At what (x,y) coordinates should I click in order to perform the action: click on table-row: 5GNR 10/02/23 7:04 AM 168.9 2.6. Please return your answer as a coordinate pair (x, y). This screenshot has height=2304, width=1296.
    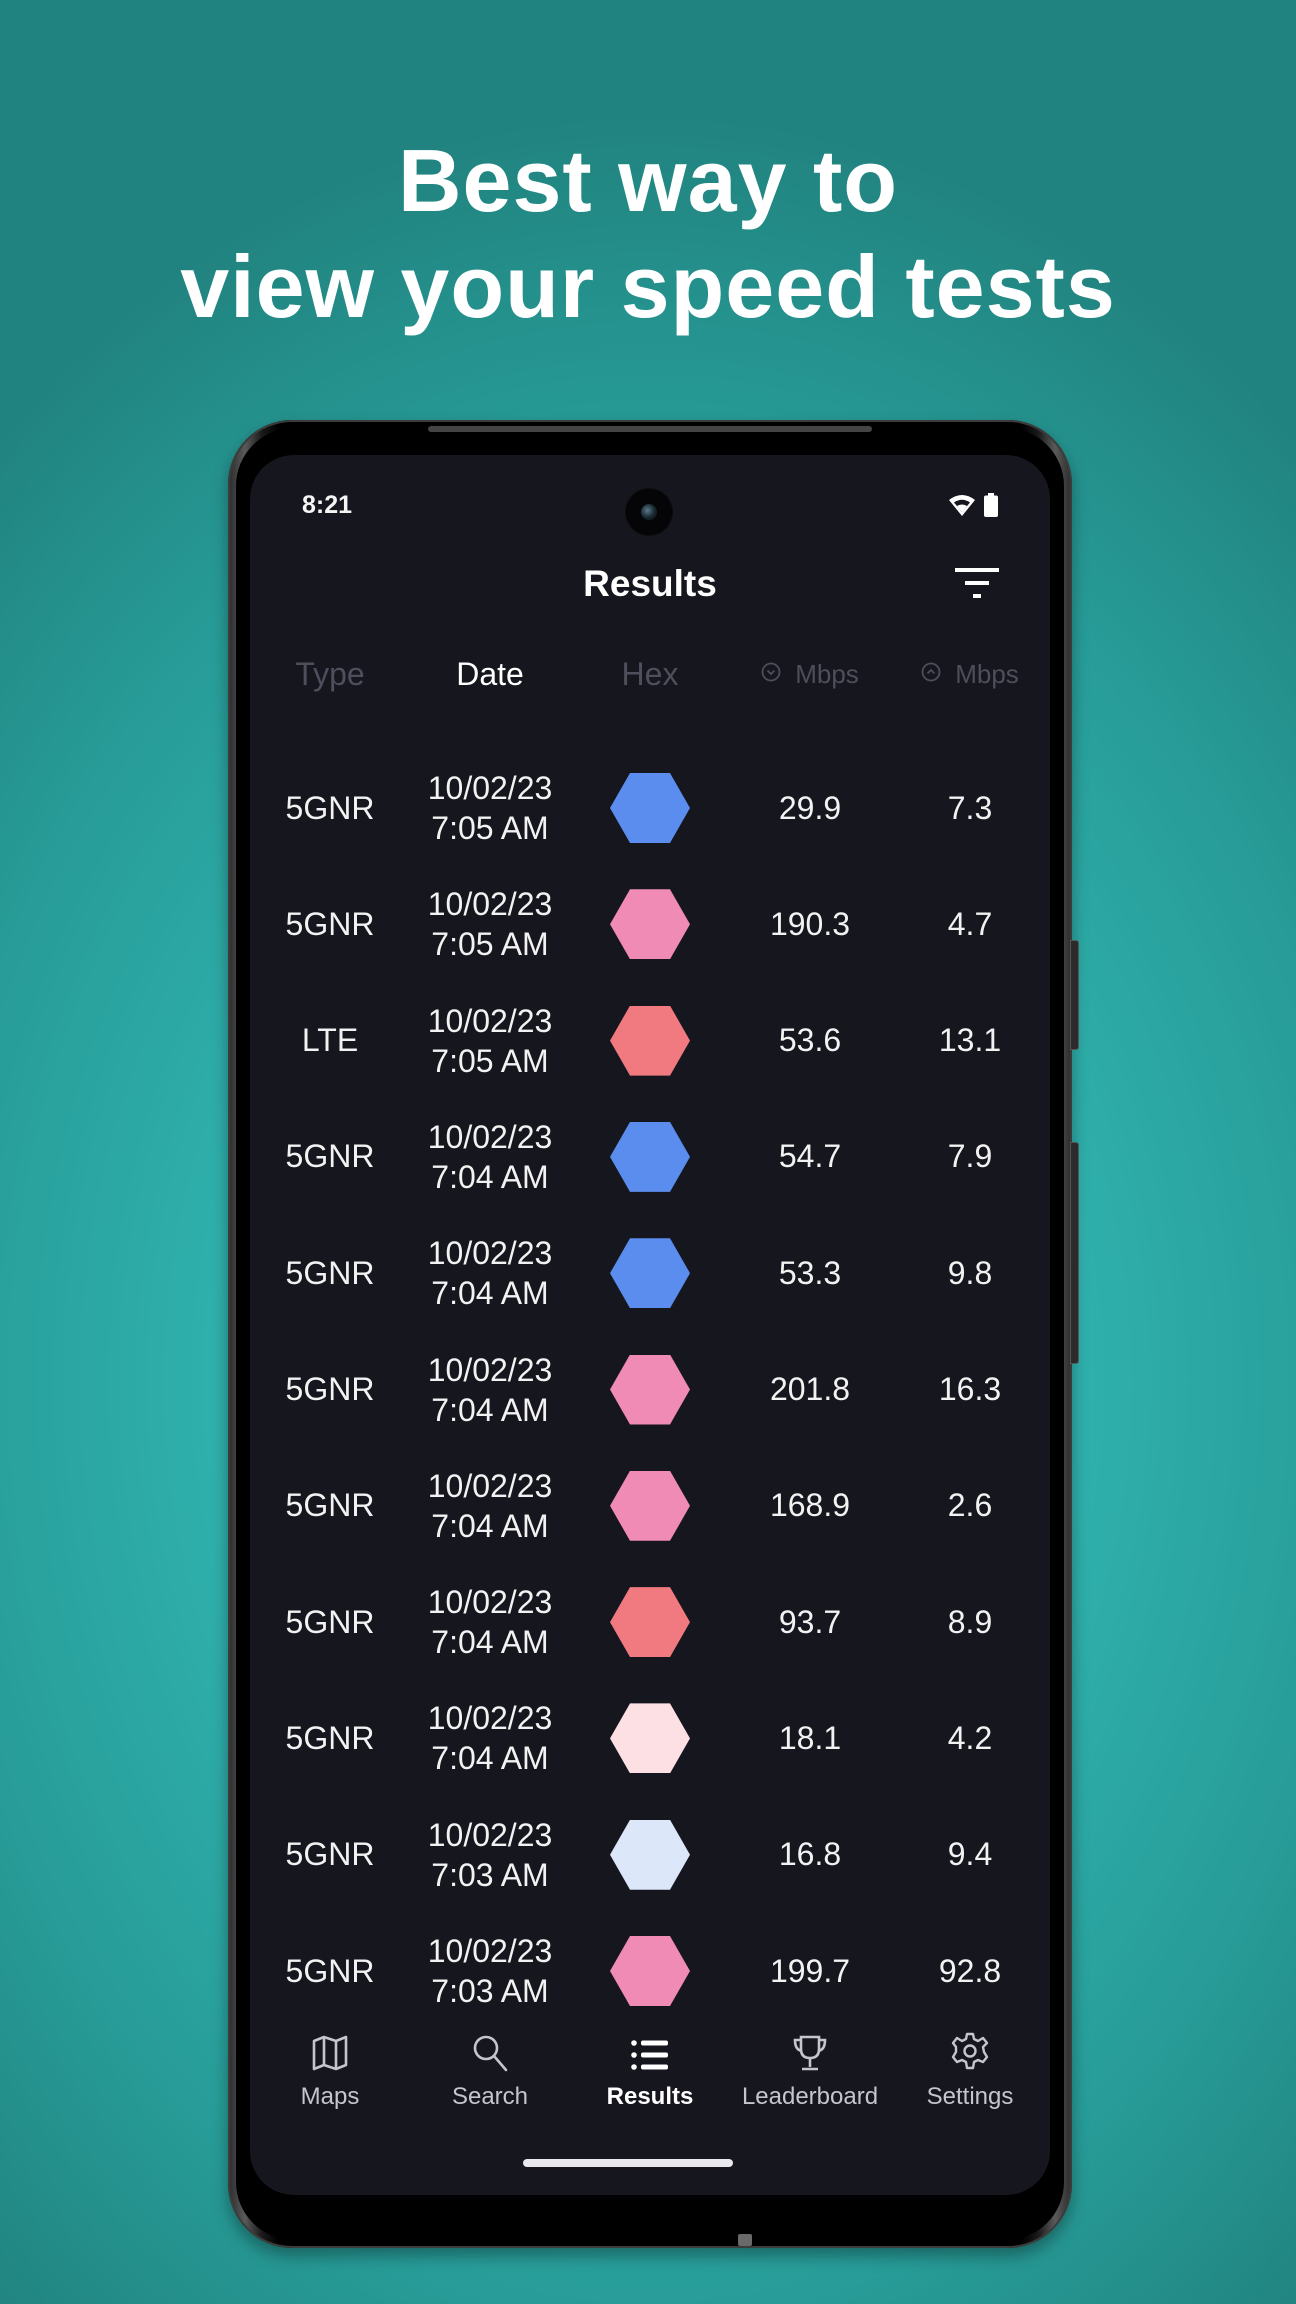
    Looking at the image, I should click on (650, 1506).